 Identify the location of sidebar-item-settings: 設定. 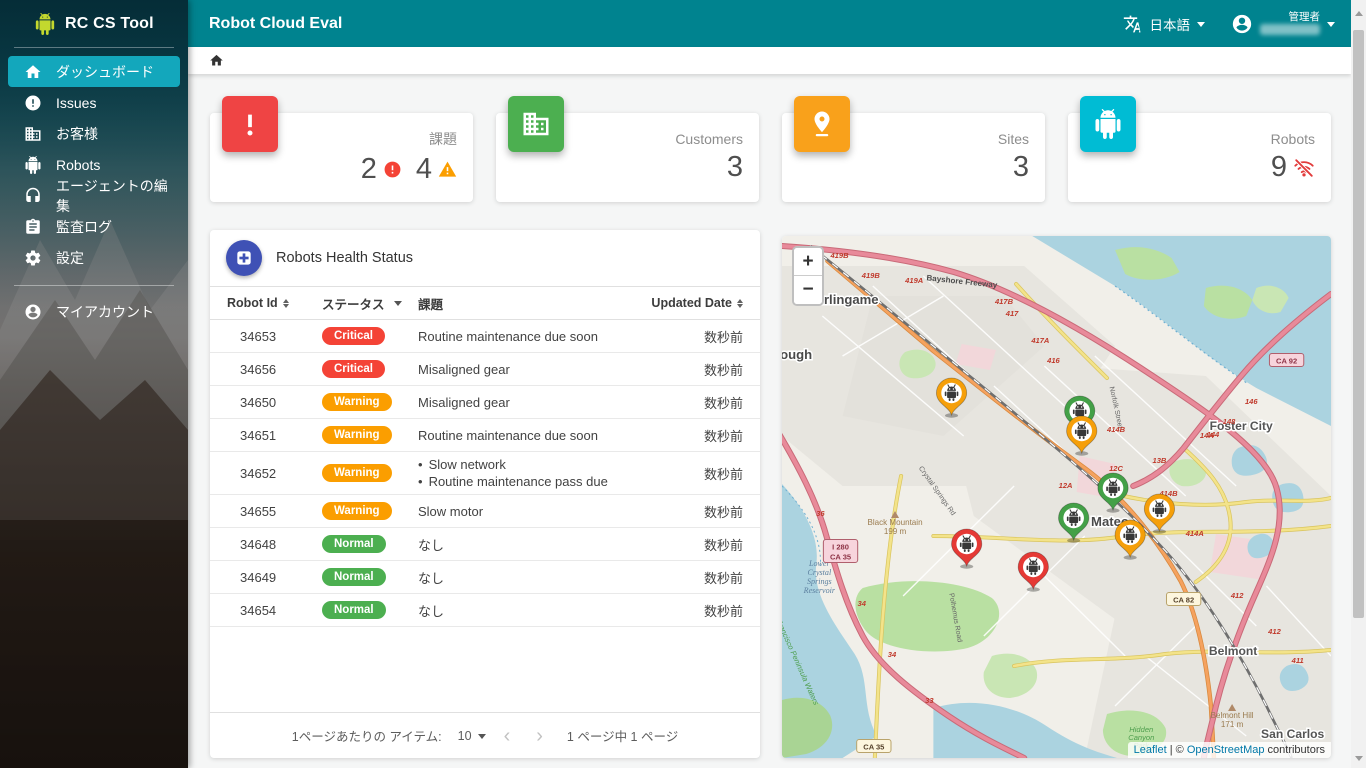
(94, 257).